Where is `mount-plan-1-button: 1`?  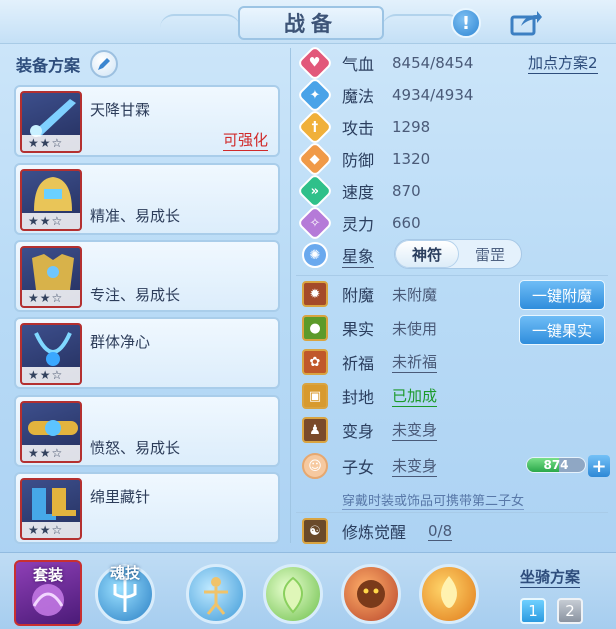 mount-plan-1-button: 1 is located at coordinates (533, 611).